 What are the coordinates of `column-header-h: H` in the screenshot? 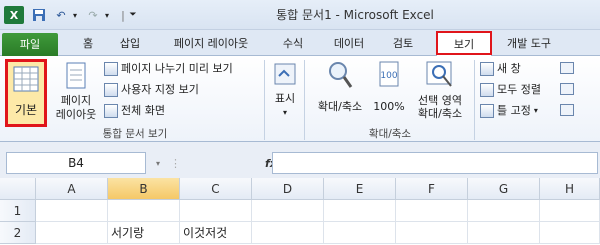 It's located at (570, 189).